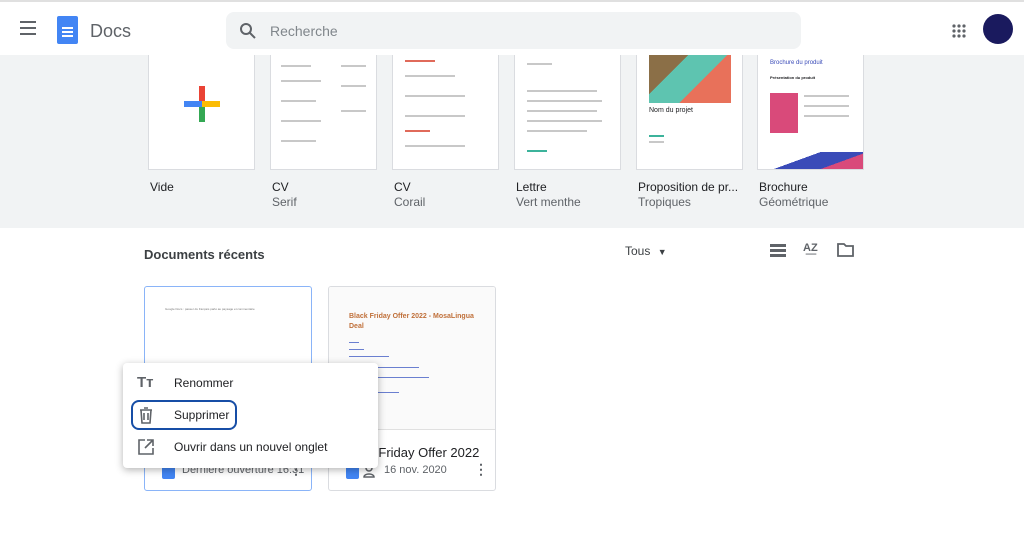 Image resolution: width=1024 pixels, height=553 pixels. What do you see at coordinates (689, 112) in the screenshot?
I see `template-proposal-tropics: Nom du projet` at bounding box center [689, 112].